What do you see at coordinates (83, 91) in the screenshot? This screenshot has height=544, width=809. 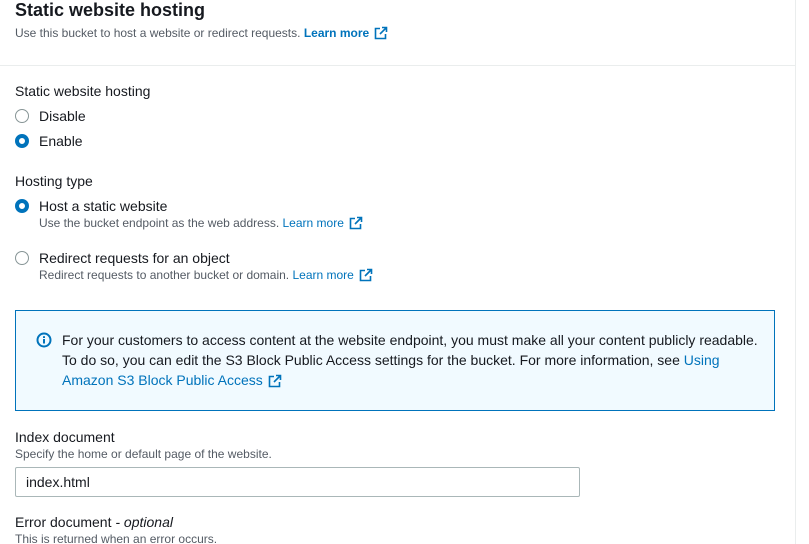 I see `hosting-label: Static website hosting` at bounding box center [83, 91].